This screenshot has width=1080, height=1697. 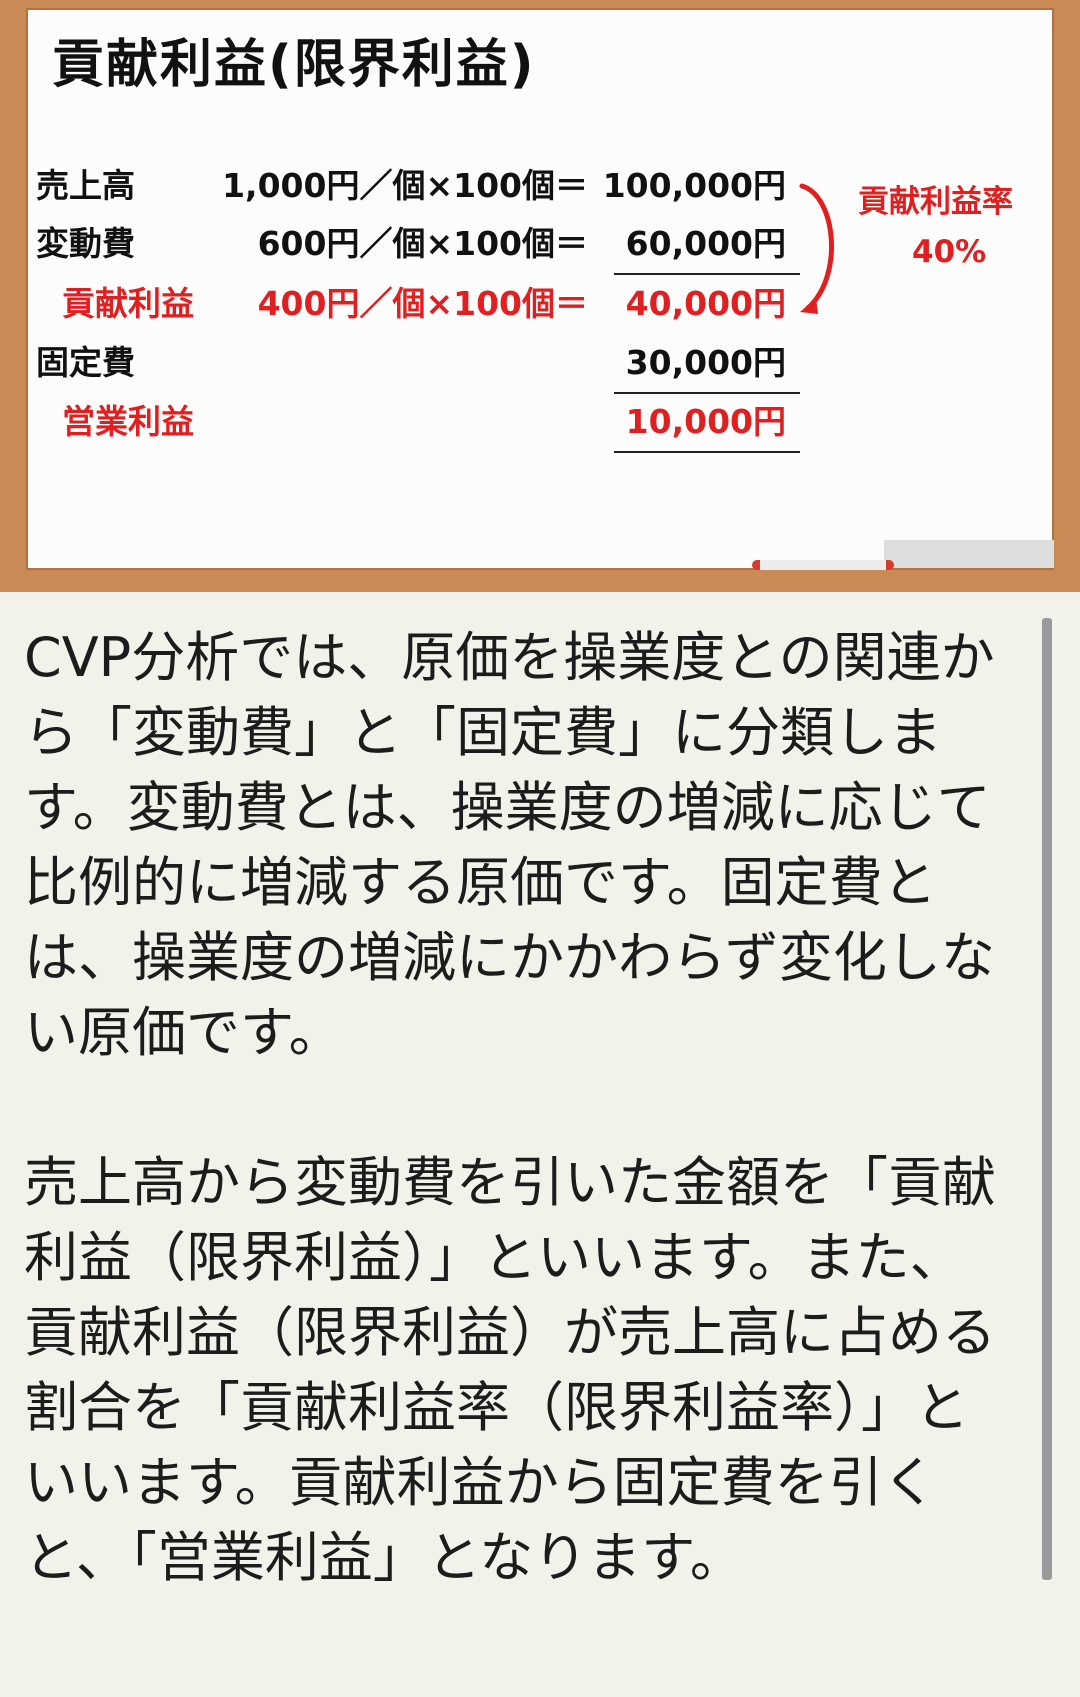 I want to click on row-amount: 30,000円, so click(x=705, y=362).